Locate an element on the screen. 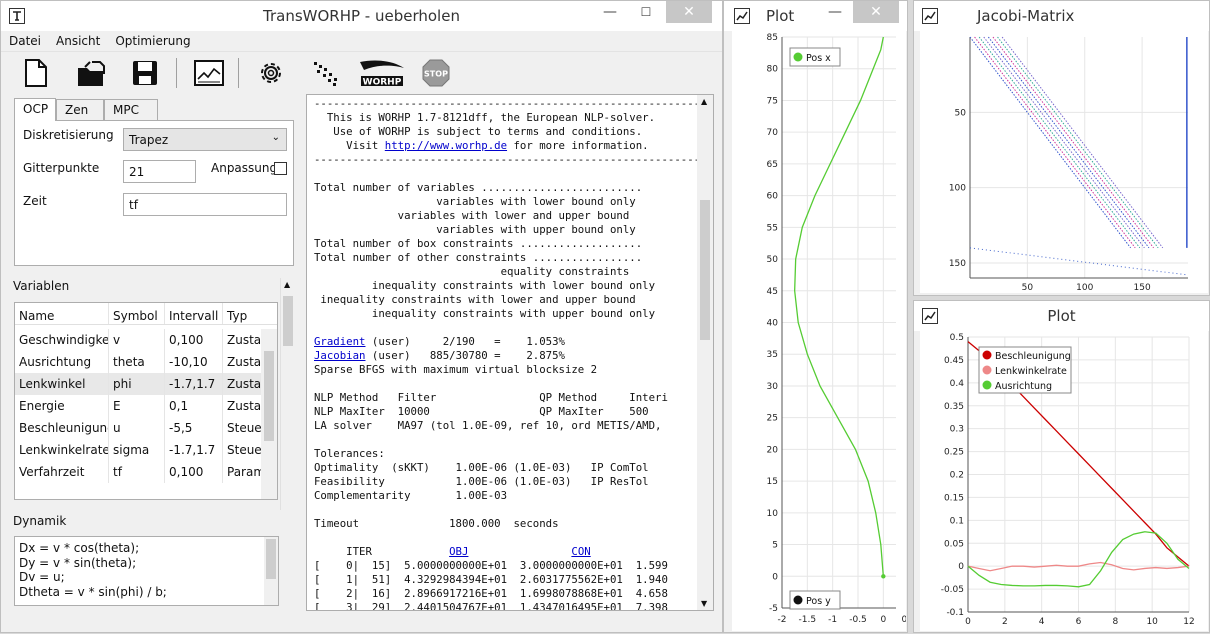 The width and height of the screenshot is (1210, 634). jacobi-chart: 50 100 150 50 100 150 is located at coordinates (1069, 164).